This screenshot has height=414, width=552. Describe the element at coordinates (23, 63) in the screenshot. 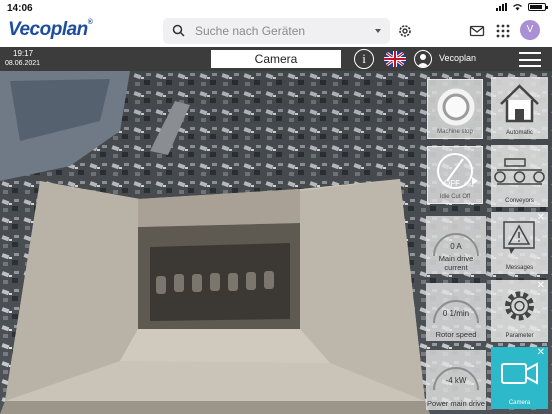

I see `machine-date: 08.06.2021` at that location.